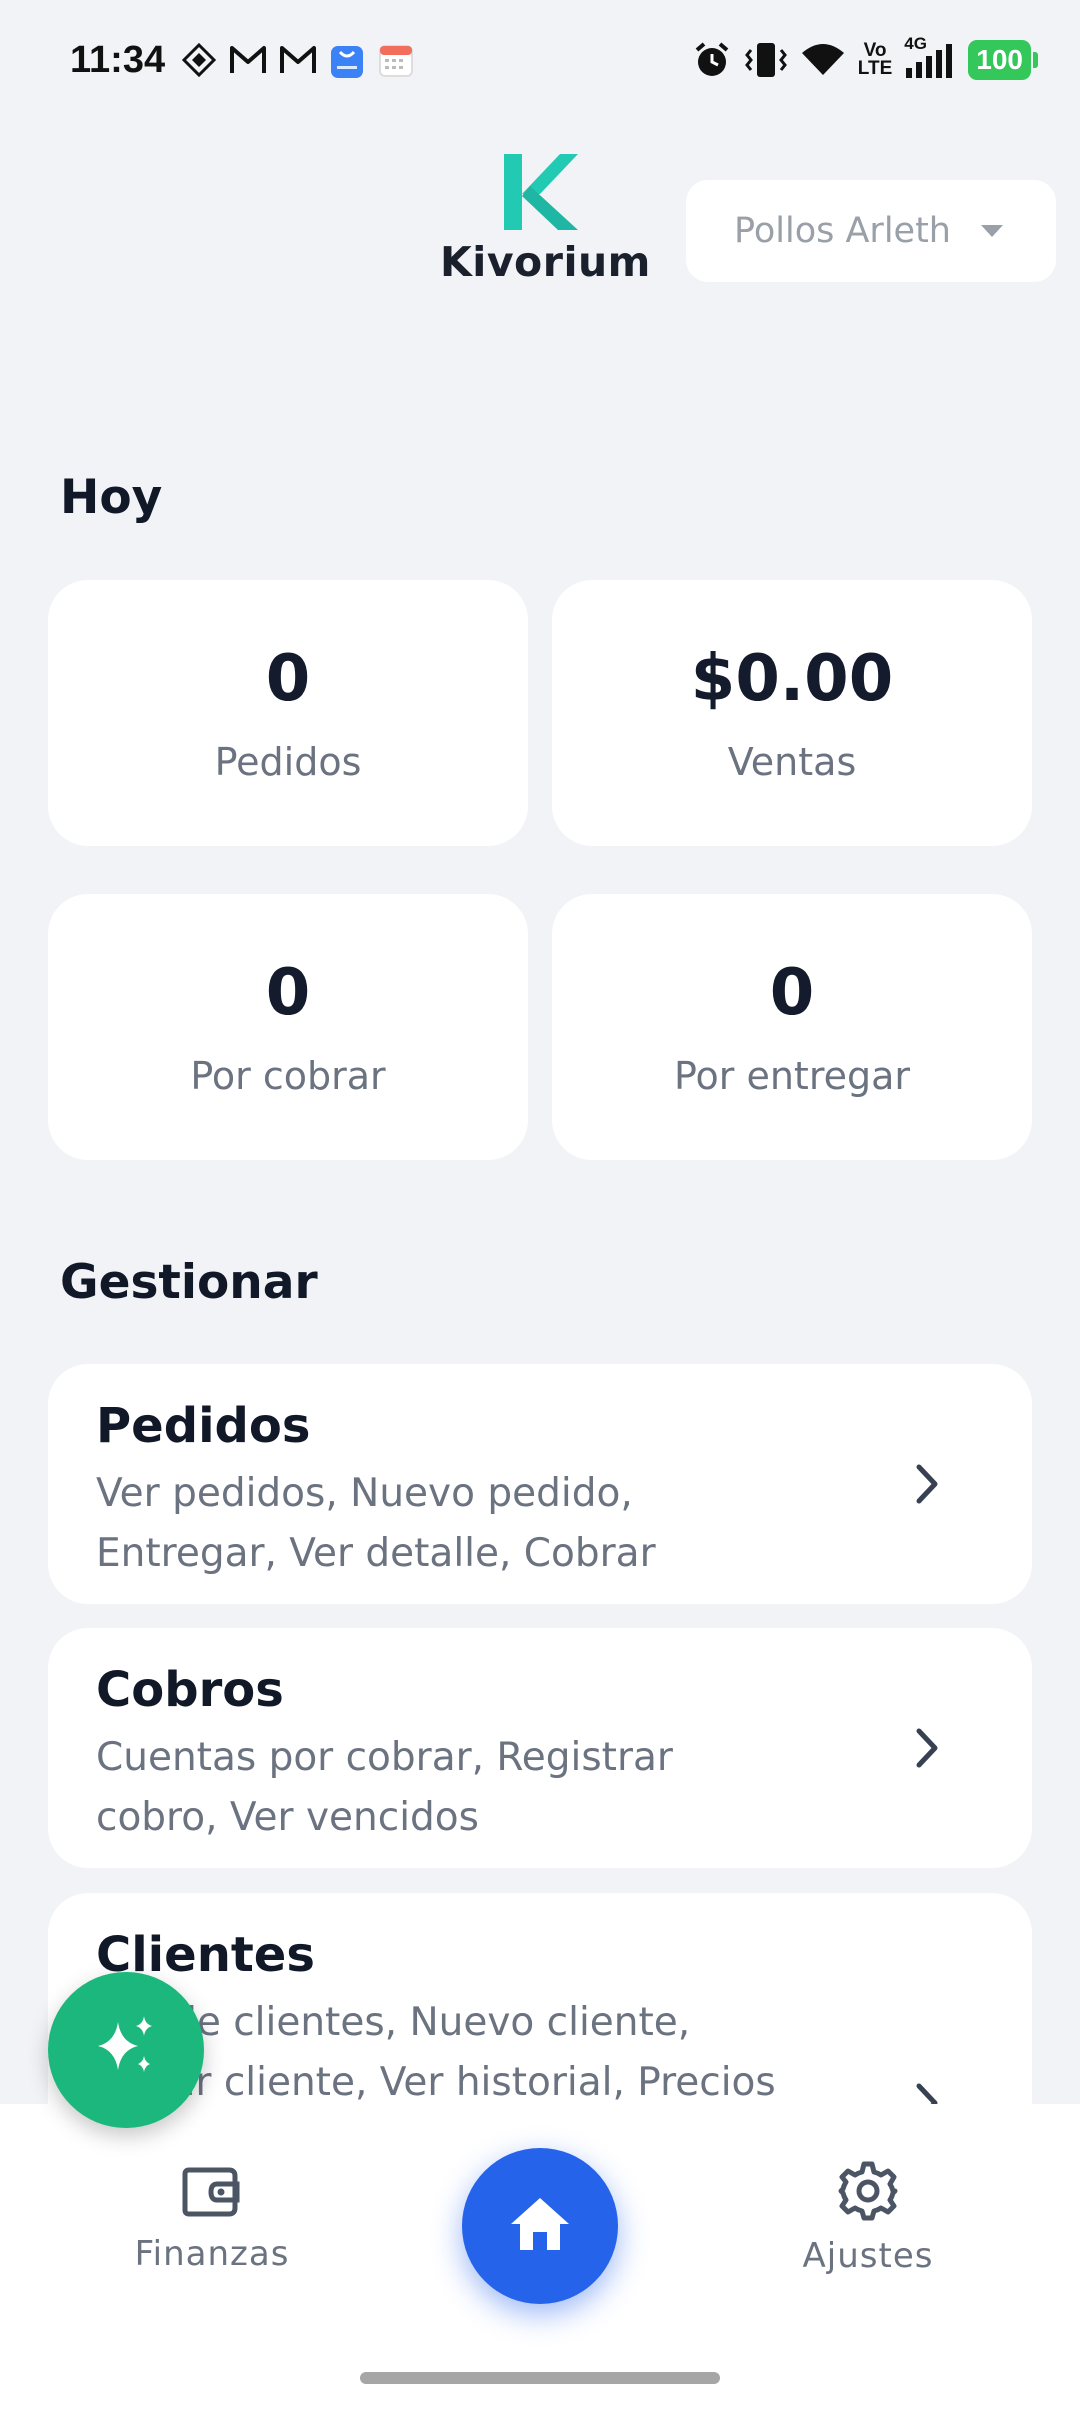  What do you see at coordinates (203, 1426) in the screenshot?
I see `manage-card-title: Pedidos` at bounding box center [203, 1426].